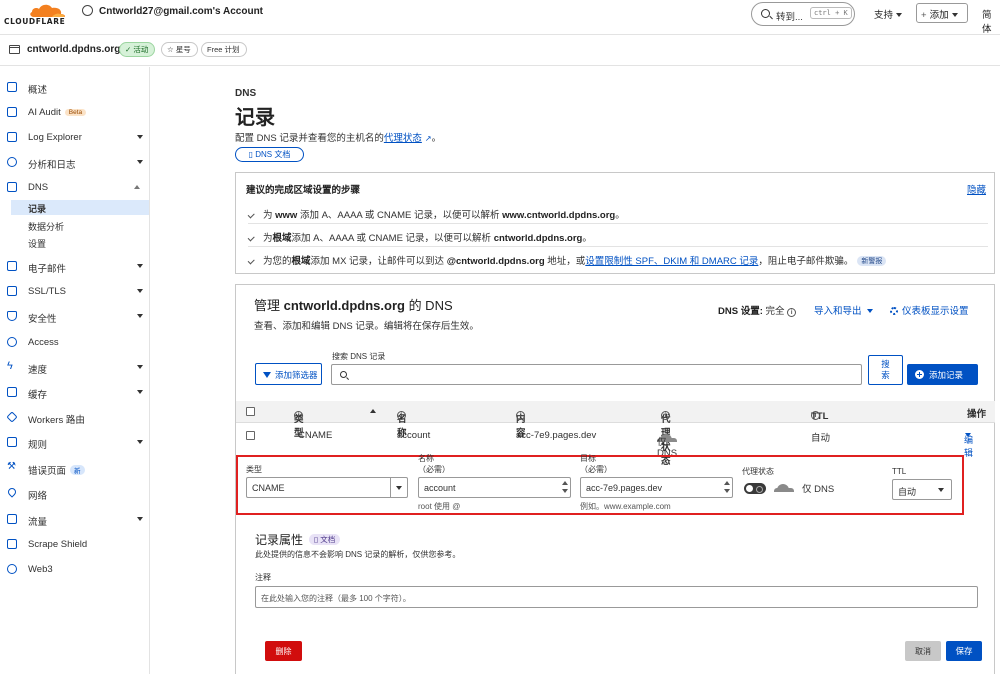  What do you see at coordinates (52, 165) in the screenshot?
I see `sidebar-item-label: 分析和日志` at bounding box center [52, 165].